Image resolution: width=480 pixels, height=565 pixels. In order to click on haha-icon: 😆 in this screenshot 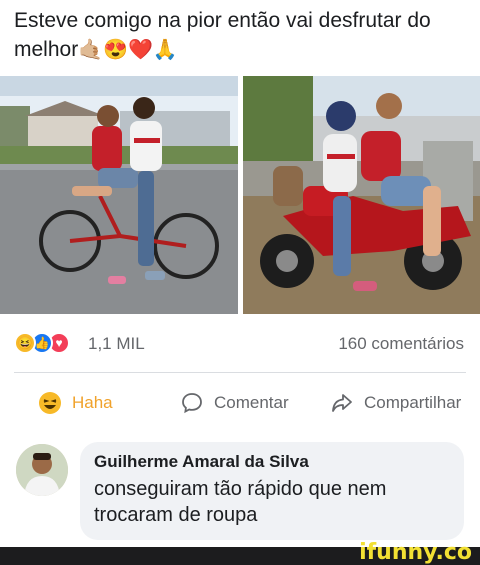, I will do `click(25, 343)`.